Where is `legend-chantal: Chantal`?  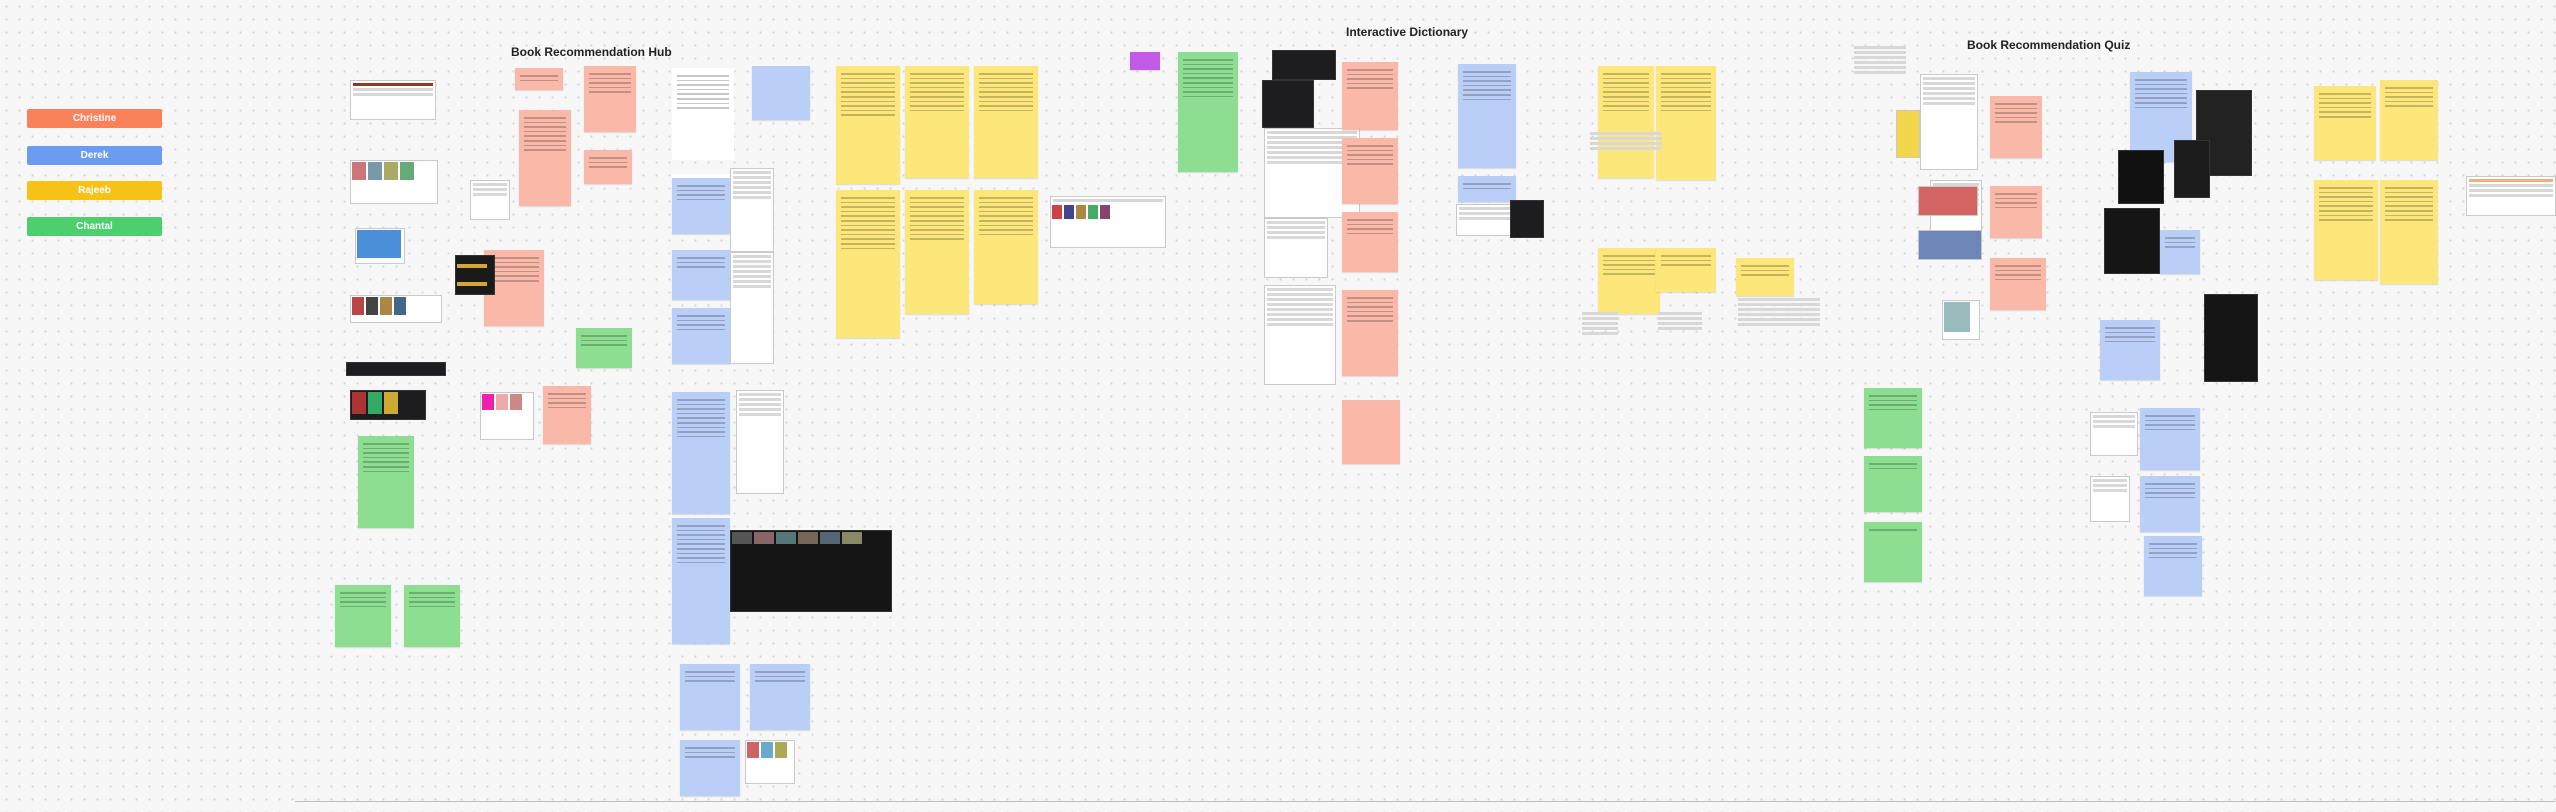 legend-chantal: Chantal is located at coordinates (94, 226).